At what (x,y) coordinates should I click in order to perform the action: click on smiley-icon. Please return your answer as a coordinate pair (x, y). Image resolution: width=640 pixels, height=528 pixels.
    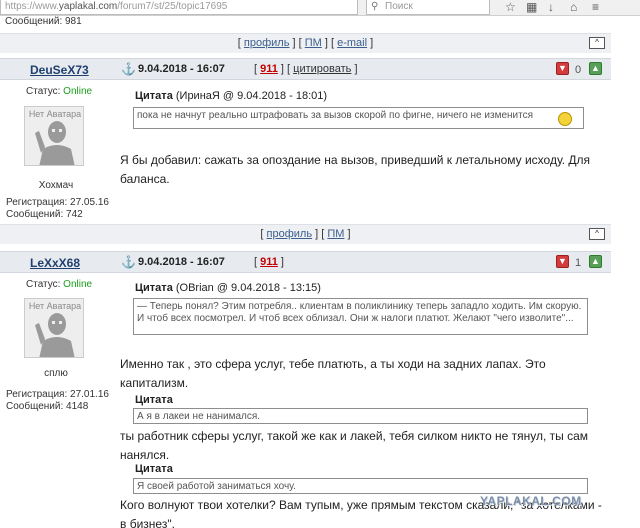
    Looking at the image, I should click on (565, 119).